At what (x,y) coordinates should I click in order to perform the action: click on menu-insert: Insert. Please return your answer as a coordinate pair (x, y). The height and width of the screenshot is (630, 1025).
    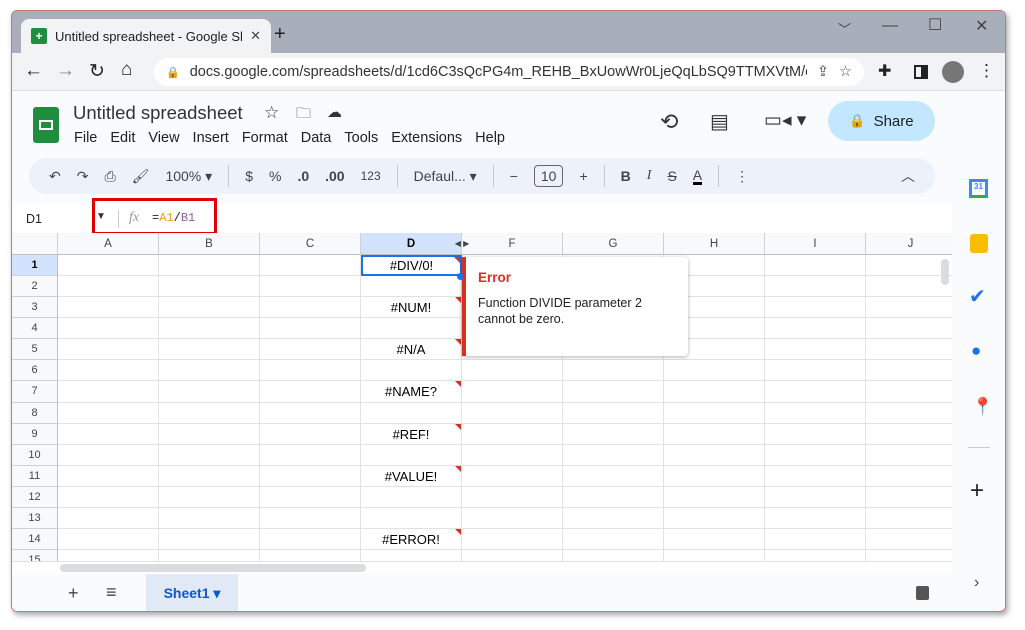
    Looking at the image, I should click on (211, 138).